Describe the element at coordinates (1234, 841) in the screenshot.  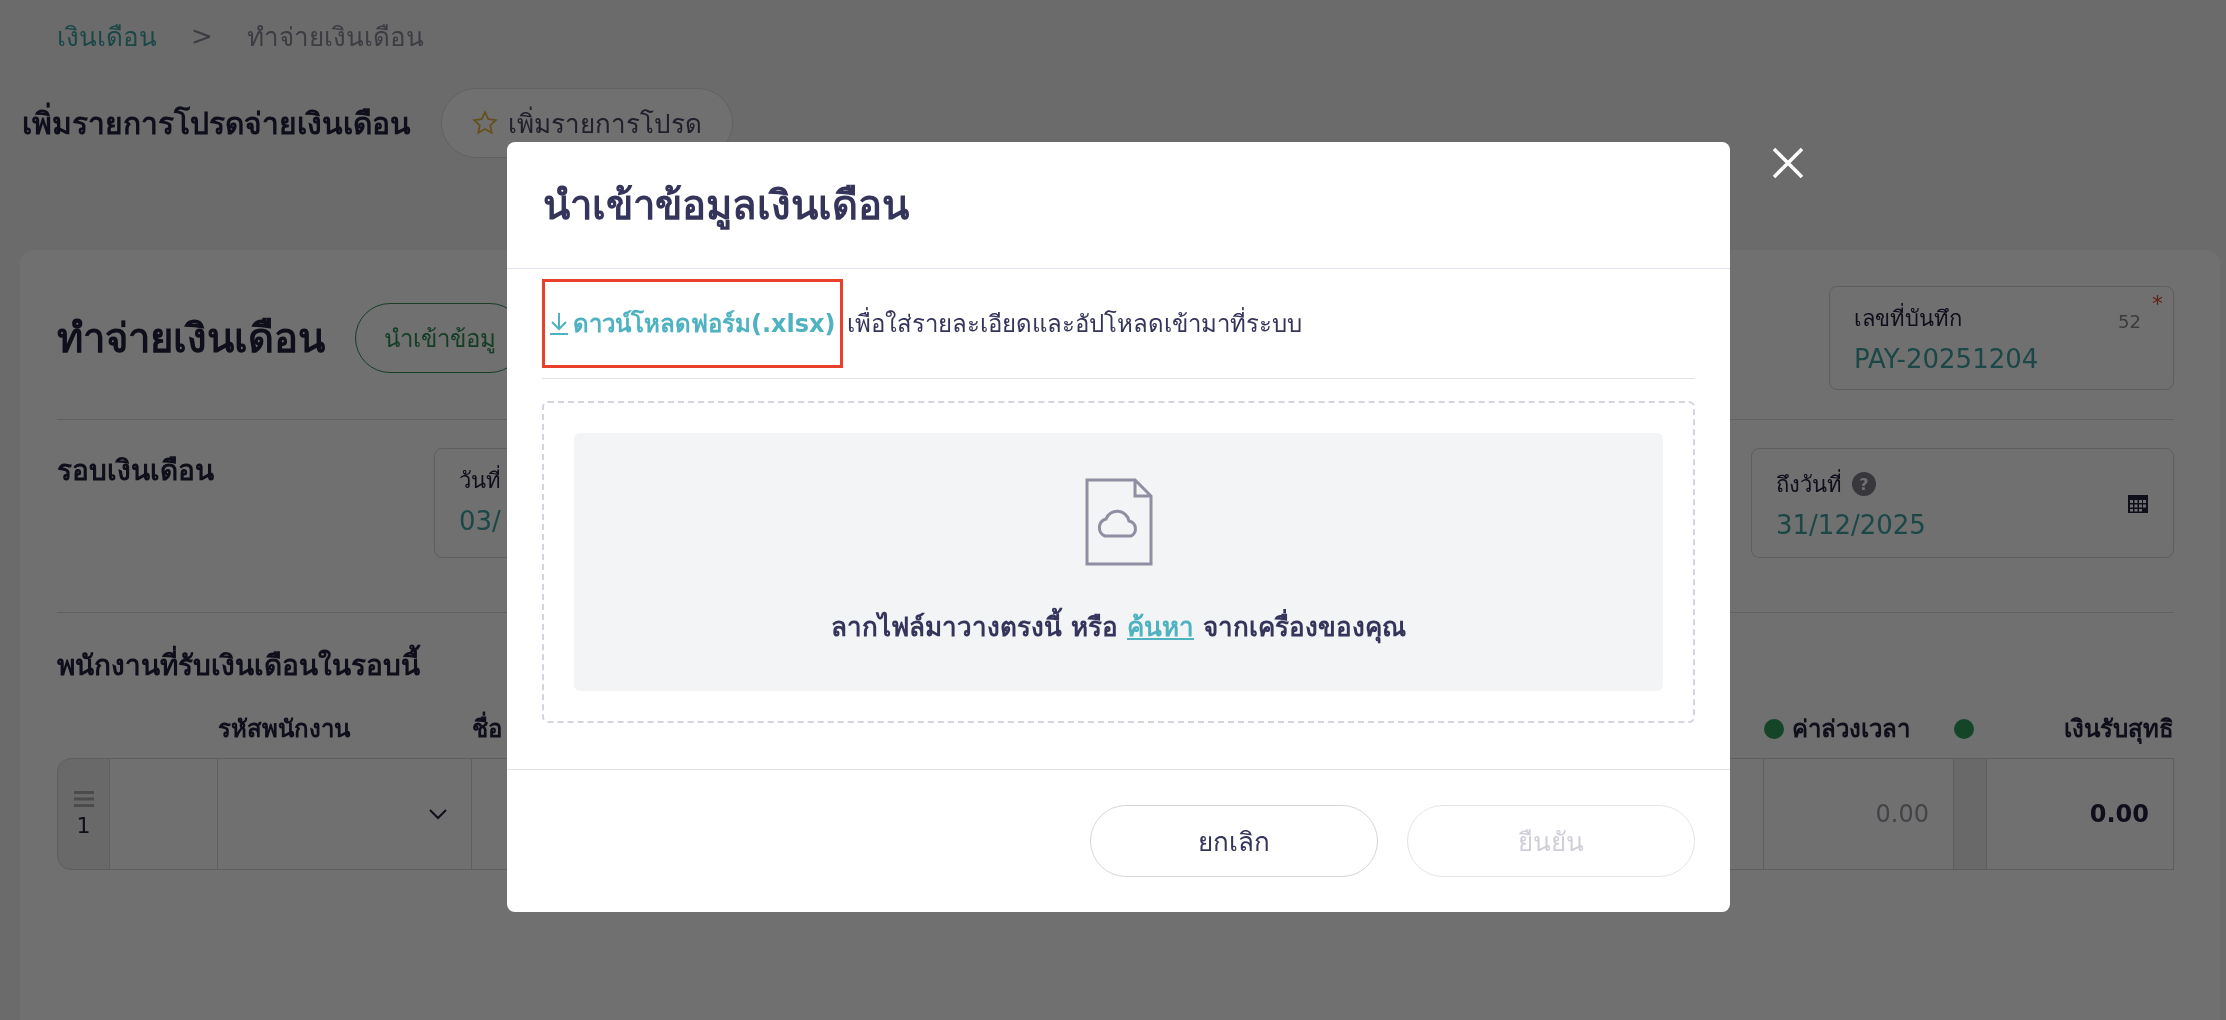
I see `cancel-button: ยกเลิก` at that location.